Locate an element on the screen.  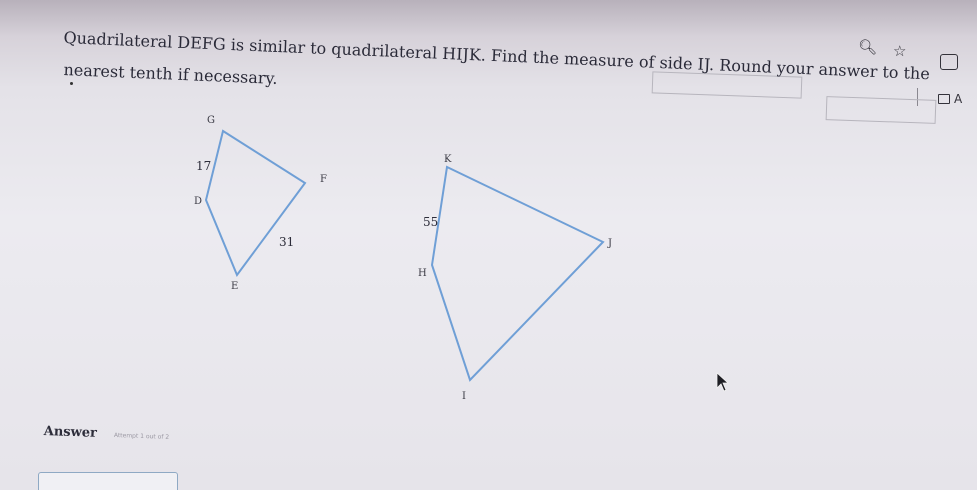
quadrilateral-defg is located at coordinates (255, 203).